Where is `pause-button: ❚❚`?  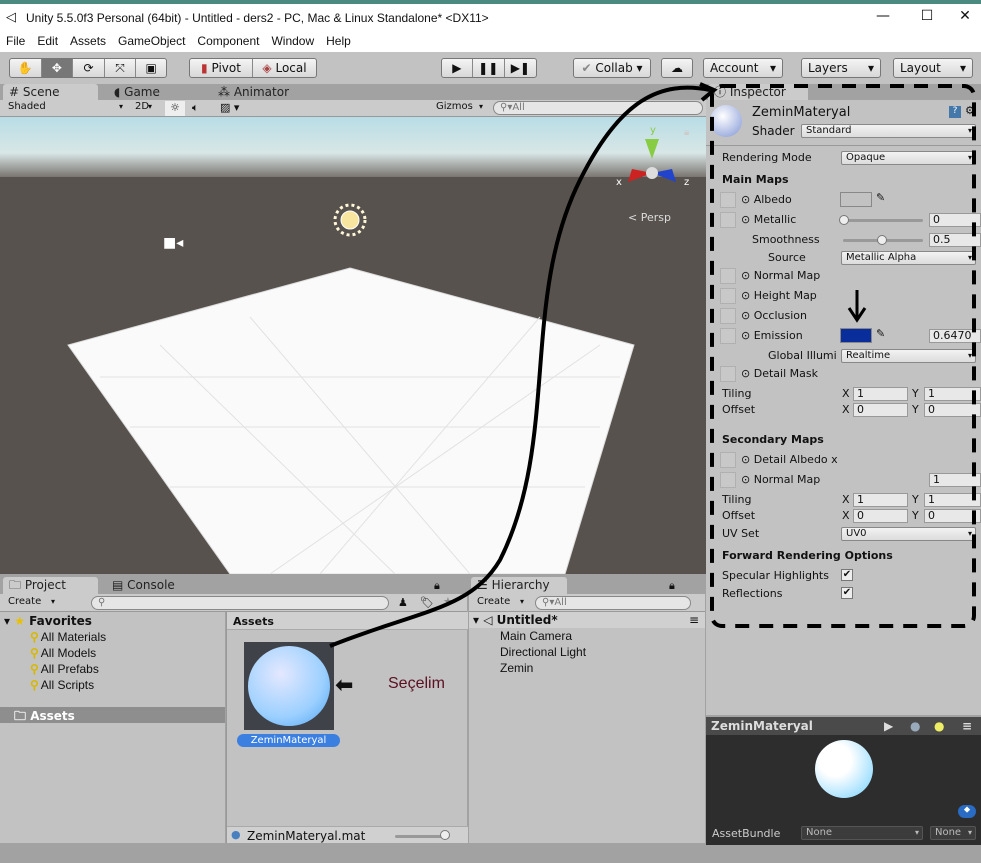
pause-button: ❚❚ is located at coordinates (489, 68).